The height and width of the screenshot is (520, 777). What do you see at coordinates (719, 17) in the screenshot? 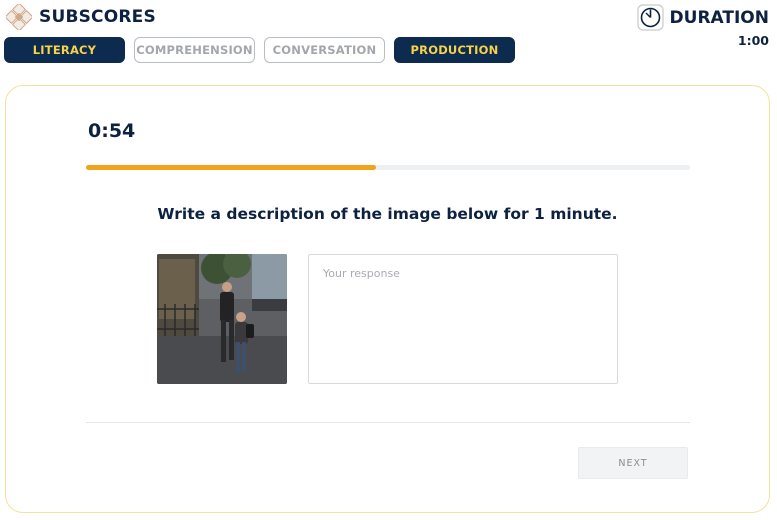
I see `duration-title: DURATION` at bounding box center [719, 17].